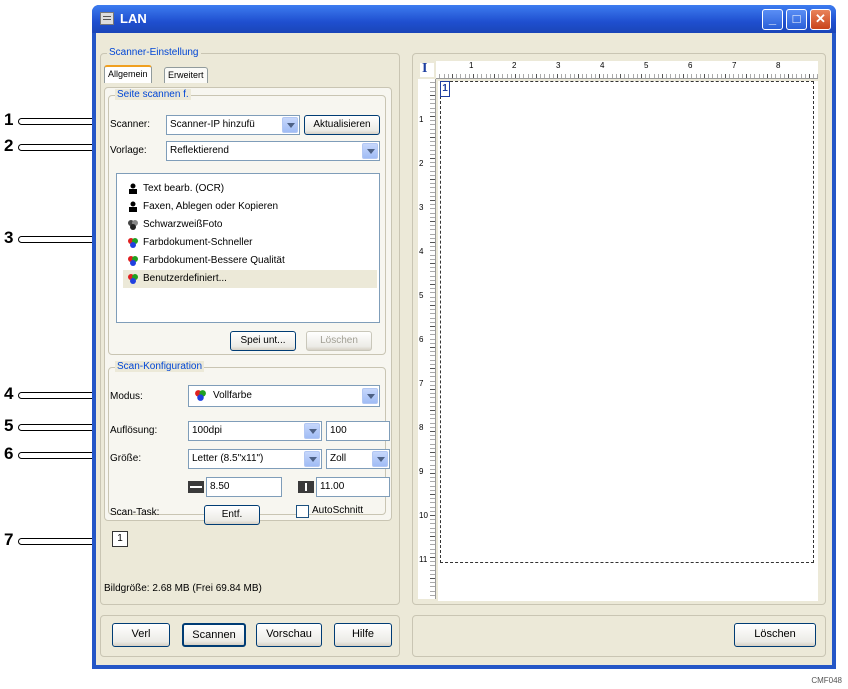 The image size is (848, 689). Describe the element at coordinates (128, 74) in the screenshot. I see `tab-allgemein: Allgemein` at that location.